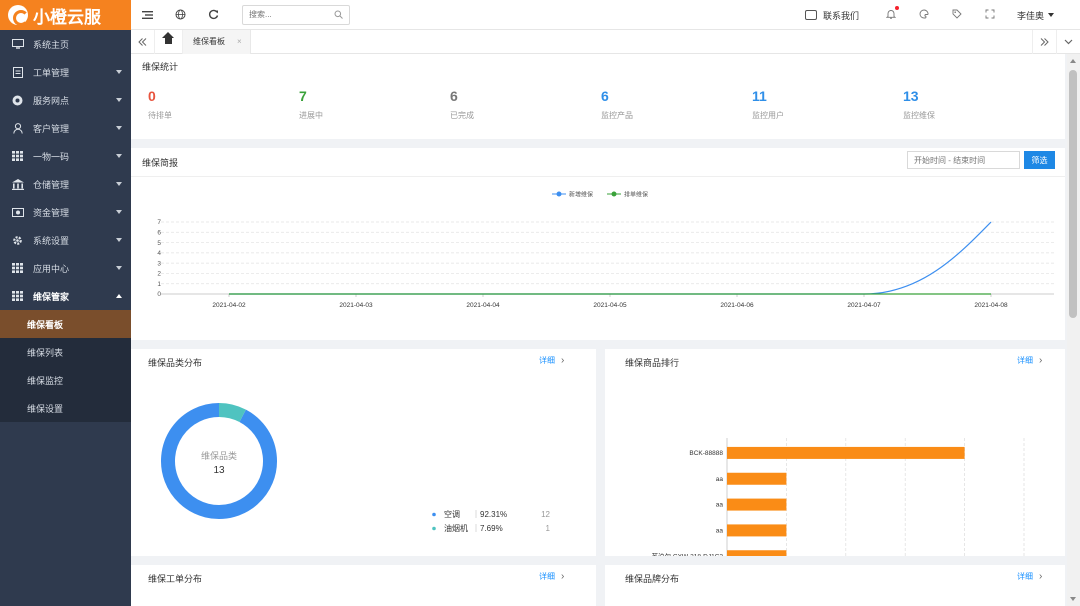 This screenshot has width=1080, height=606. I want to click on date-range-input, so click(963, 160).